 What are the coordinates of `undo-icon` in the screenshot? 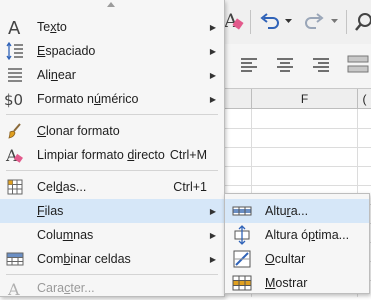 It's located at (270, 22).